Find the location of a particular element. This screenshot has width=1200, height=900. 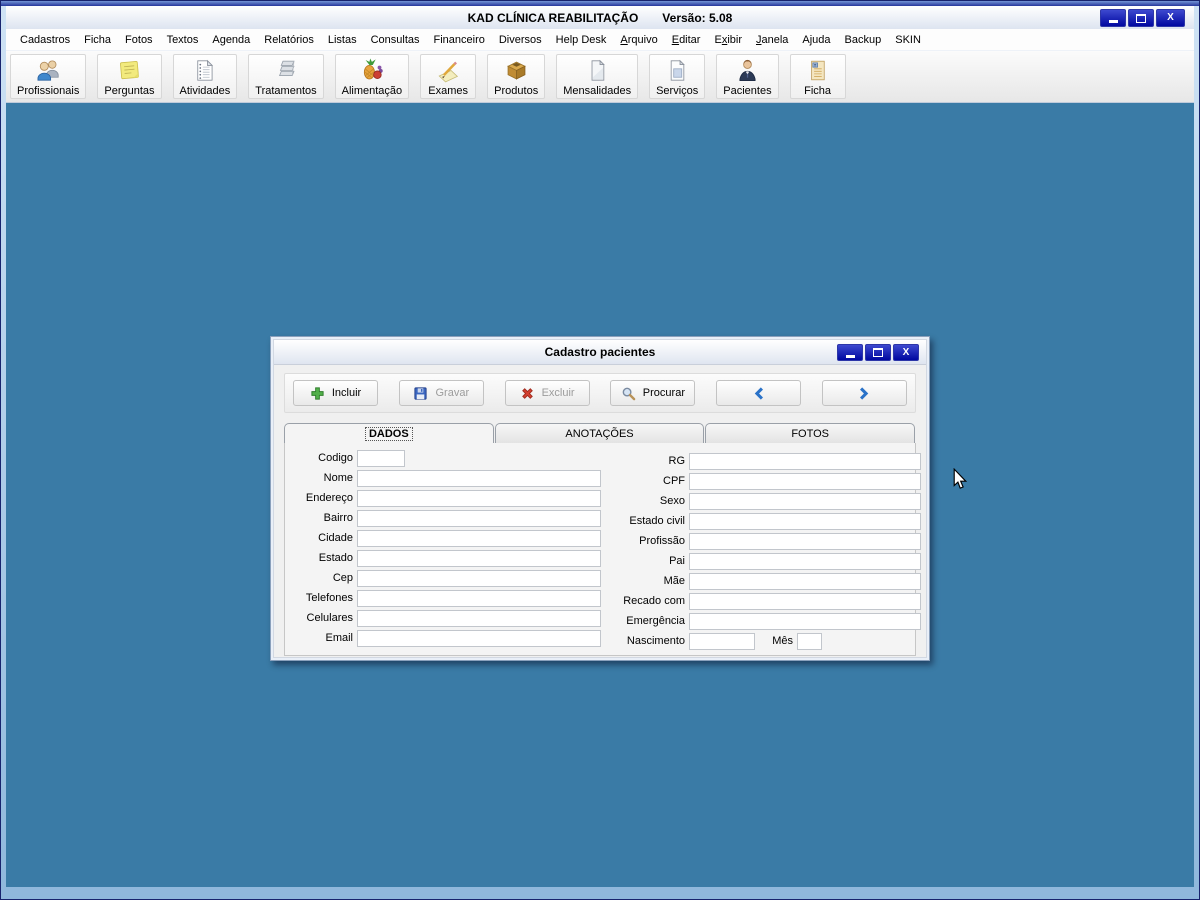

menu-item-editar: Editar is located at coordinates (686, 40).